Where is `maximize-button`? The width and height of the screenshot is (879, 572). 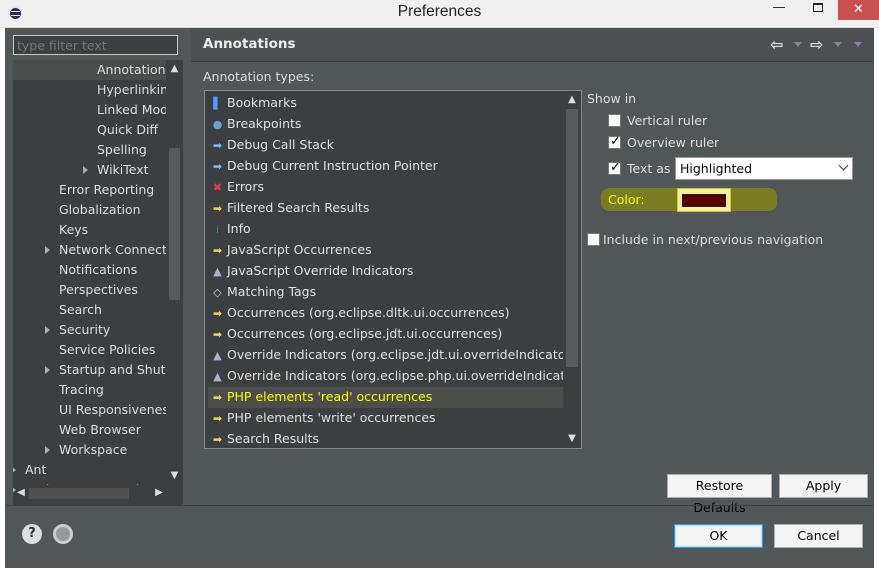 maximize-button is located at coordinates (819, 10).